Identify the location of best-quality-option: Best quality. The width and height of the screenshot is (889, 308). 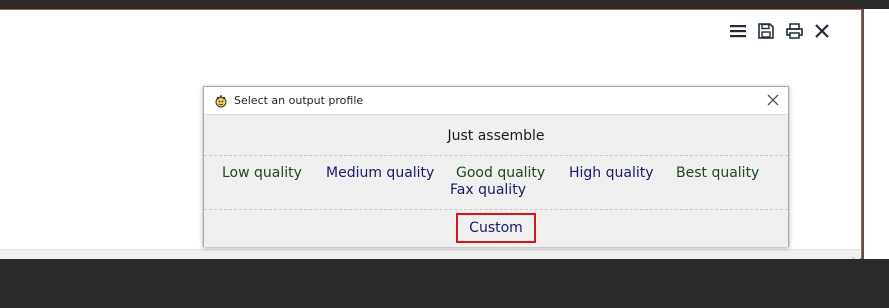
(717, 173).